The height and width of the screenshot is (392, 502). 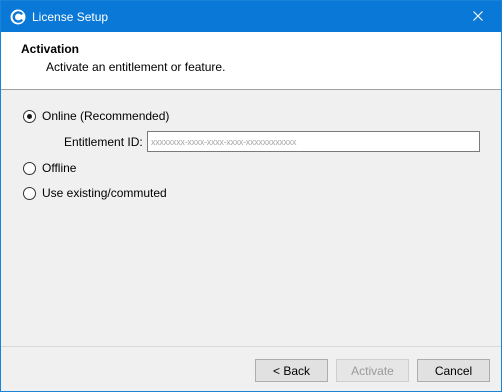 I want to click on close-icon, so click(x=478, y=17).